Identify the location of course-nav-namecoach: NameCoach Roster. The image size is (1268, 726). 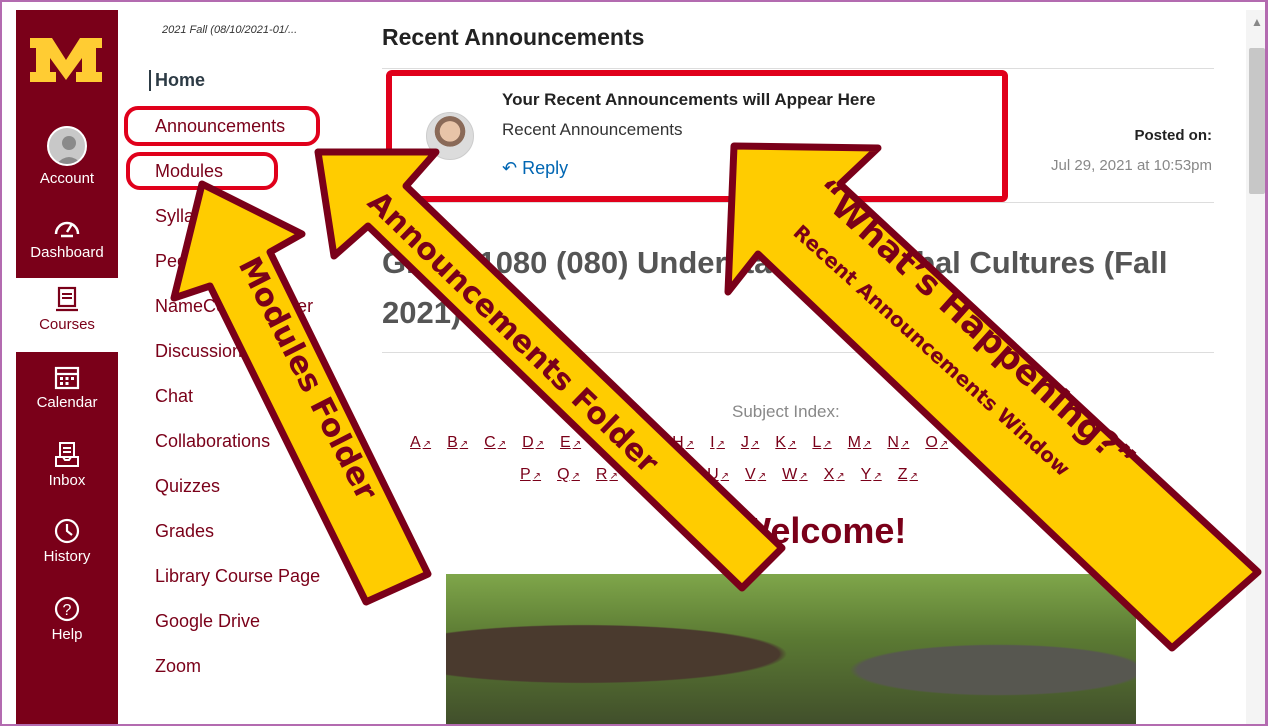
(234, 306).